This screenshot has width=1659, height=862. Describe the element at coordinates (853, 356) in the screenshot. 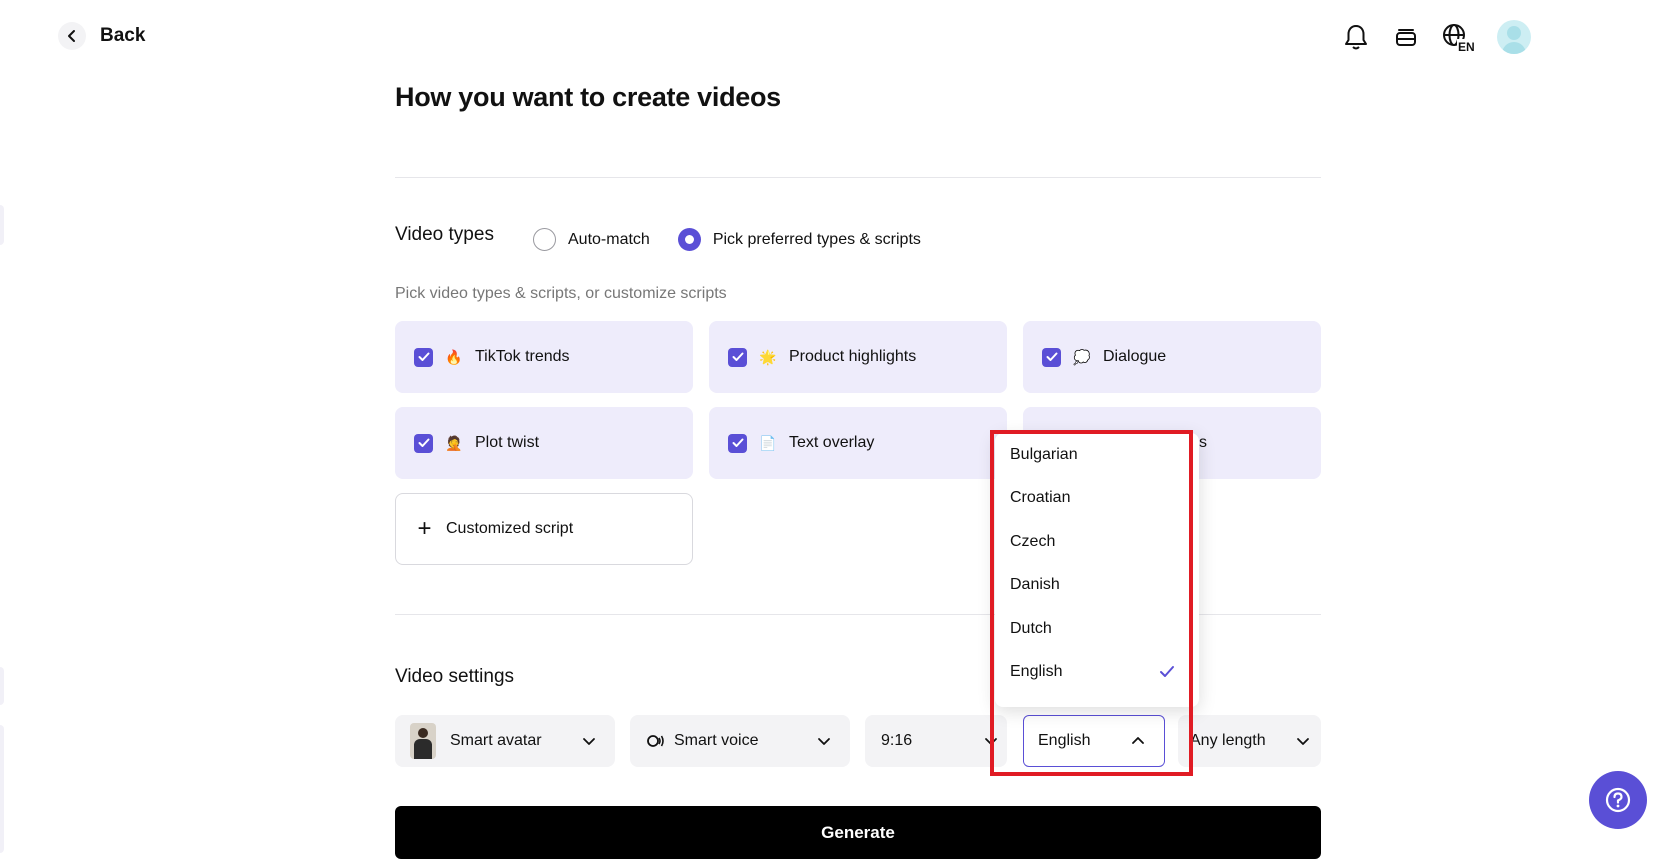

I see `card-label: Product highlights` at that location.